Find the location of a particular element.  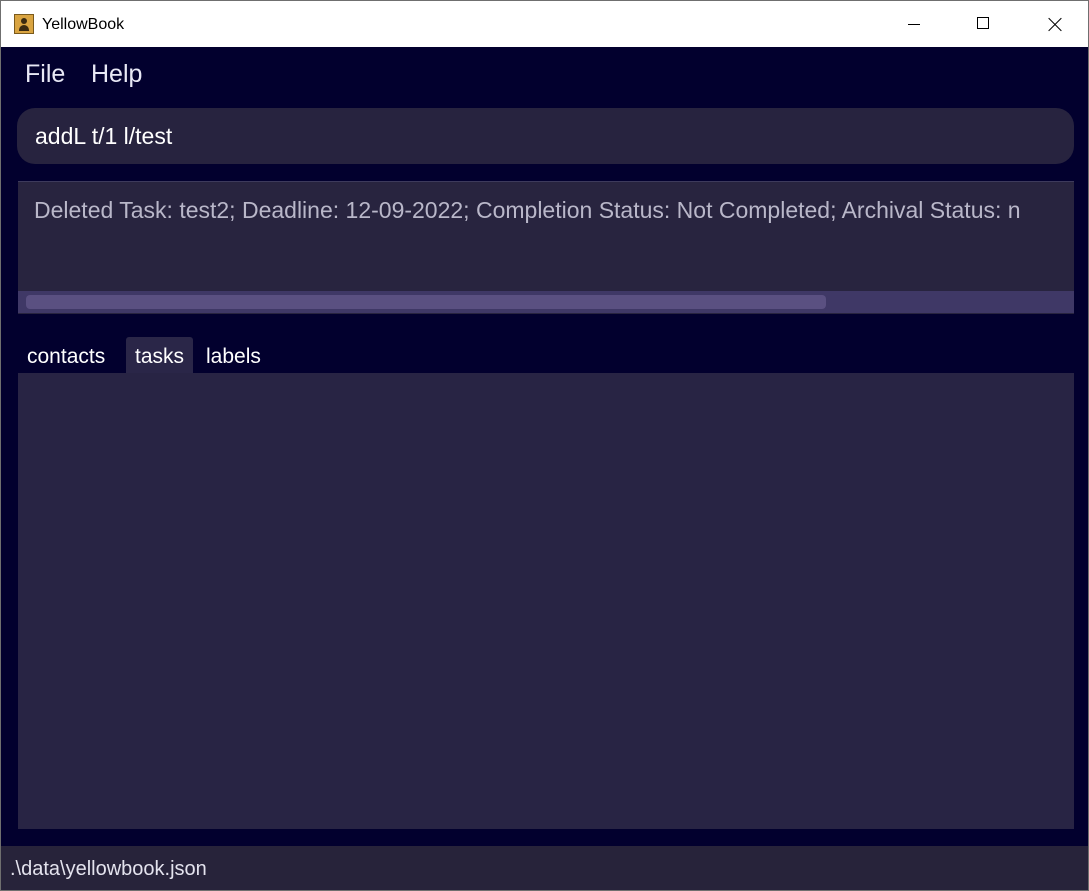

title-bar: YellowBook is located at coordinates (544, 24).